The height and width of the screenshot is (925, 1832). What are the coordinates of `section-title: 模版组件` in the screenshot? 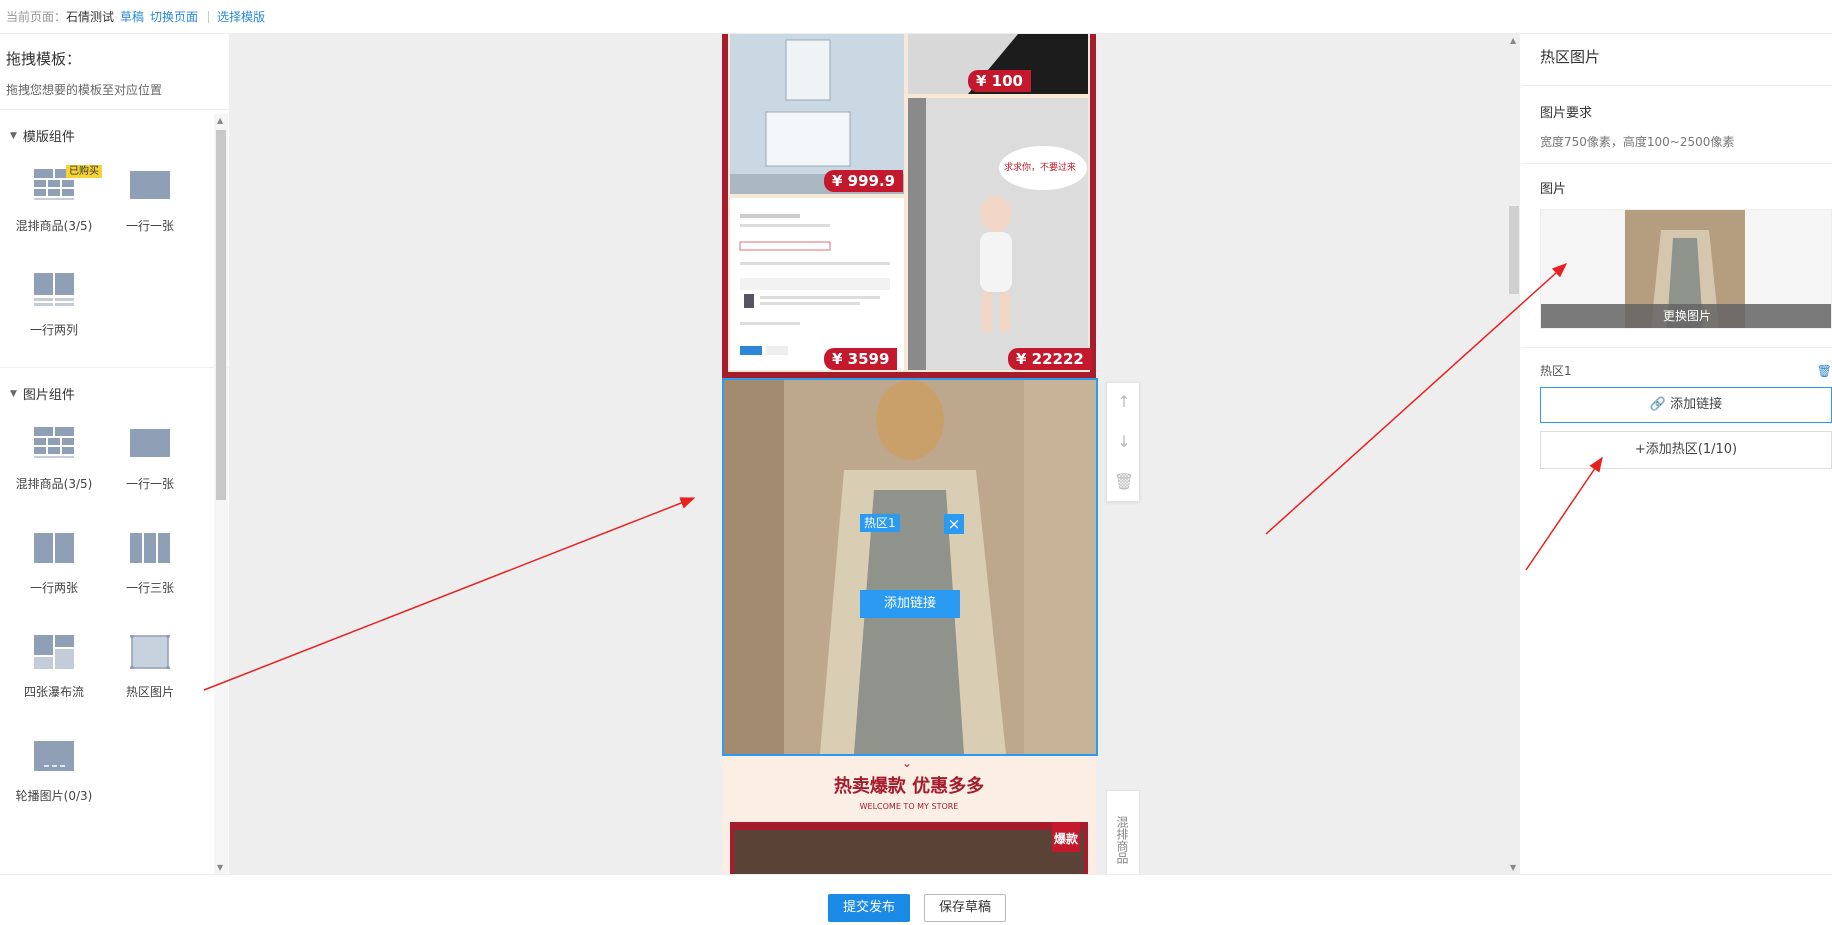 It's located at (48, 137).